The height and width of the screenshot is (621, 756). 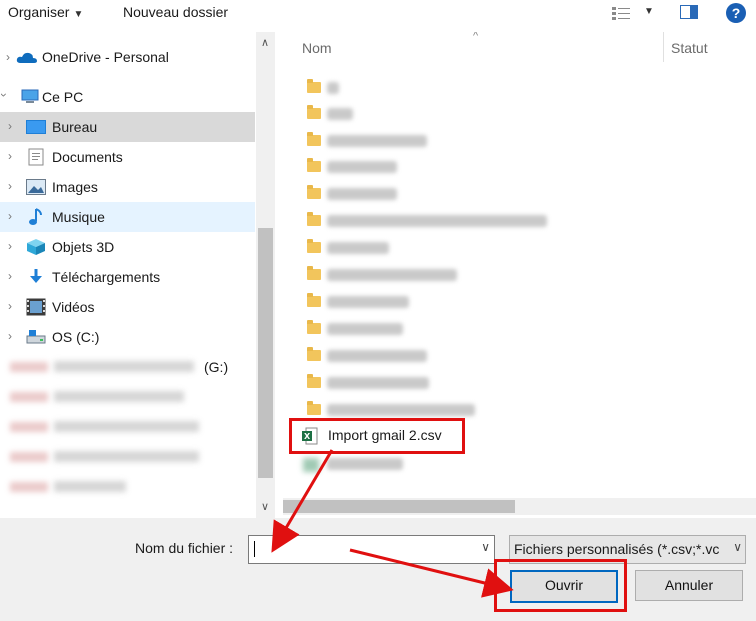 I want to click on annotation-arrow-to-filename, so click(x=302, y=501).